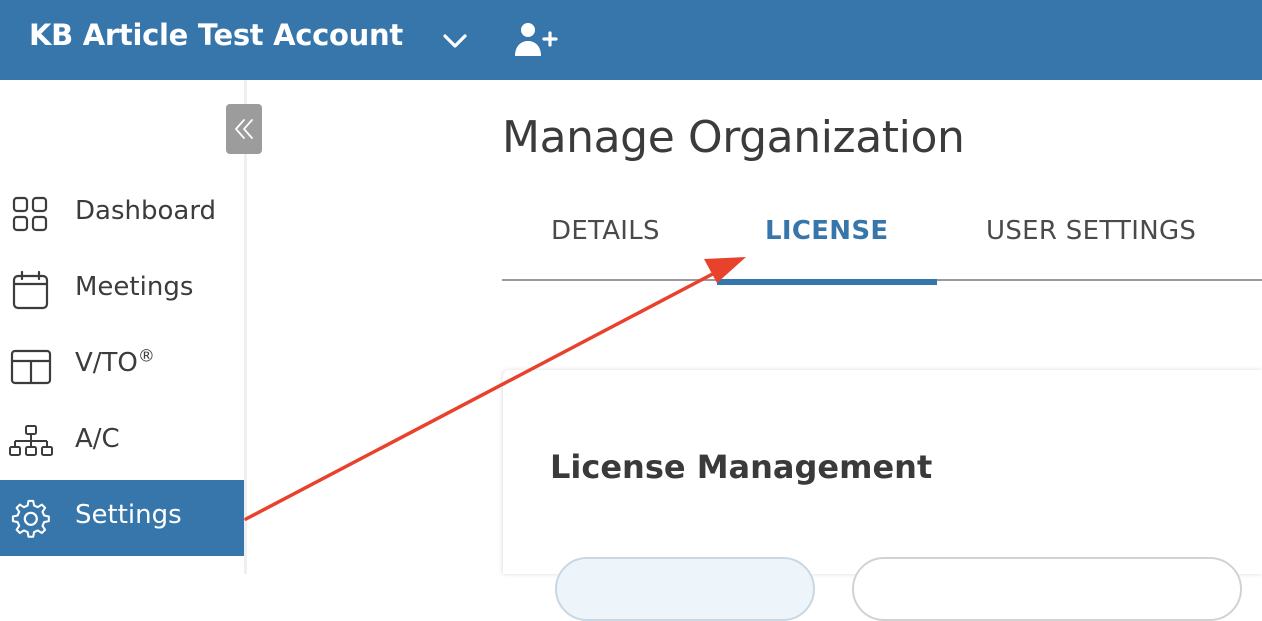 Image resolution: width=1262 pixels, height=621 pixels. What do you see at coordinates (631, 40) in the screenshot?
I see `top-bar: KB Article Test Account` at bounding box center [631, 40].